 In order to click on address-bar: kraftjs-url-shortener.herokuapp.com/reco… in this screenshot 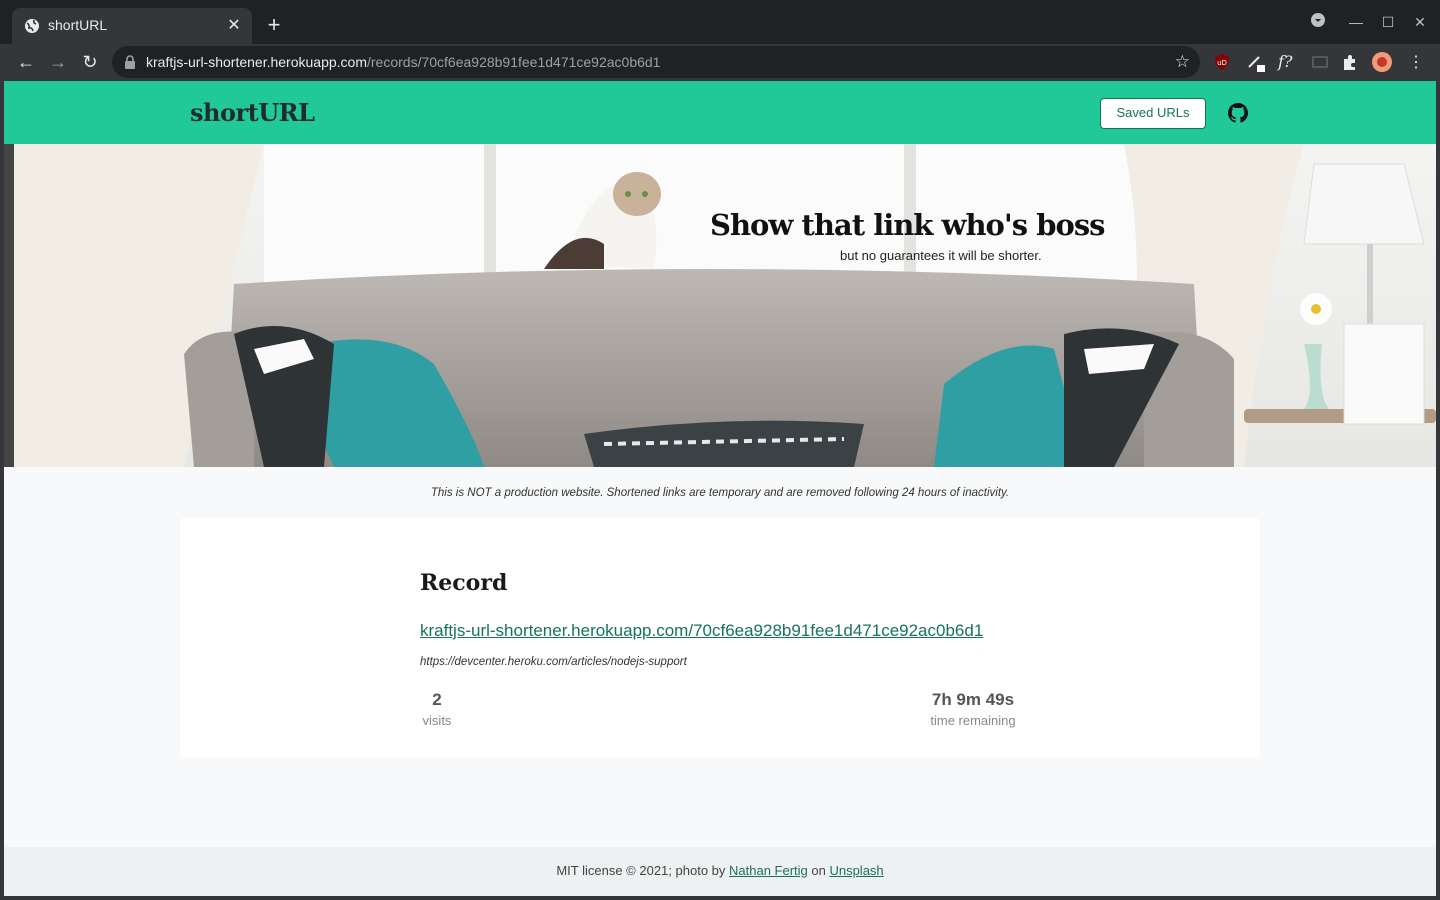, I will do `click(656, 62)`.